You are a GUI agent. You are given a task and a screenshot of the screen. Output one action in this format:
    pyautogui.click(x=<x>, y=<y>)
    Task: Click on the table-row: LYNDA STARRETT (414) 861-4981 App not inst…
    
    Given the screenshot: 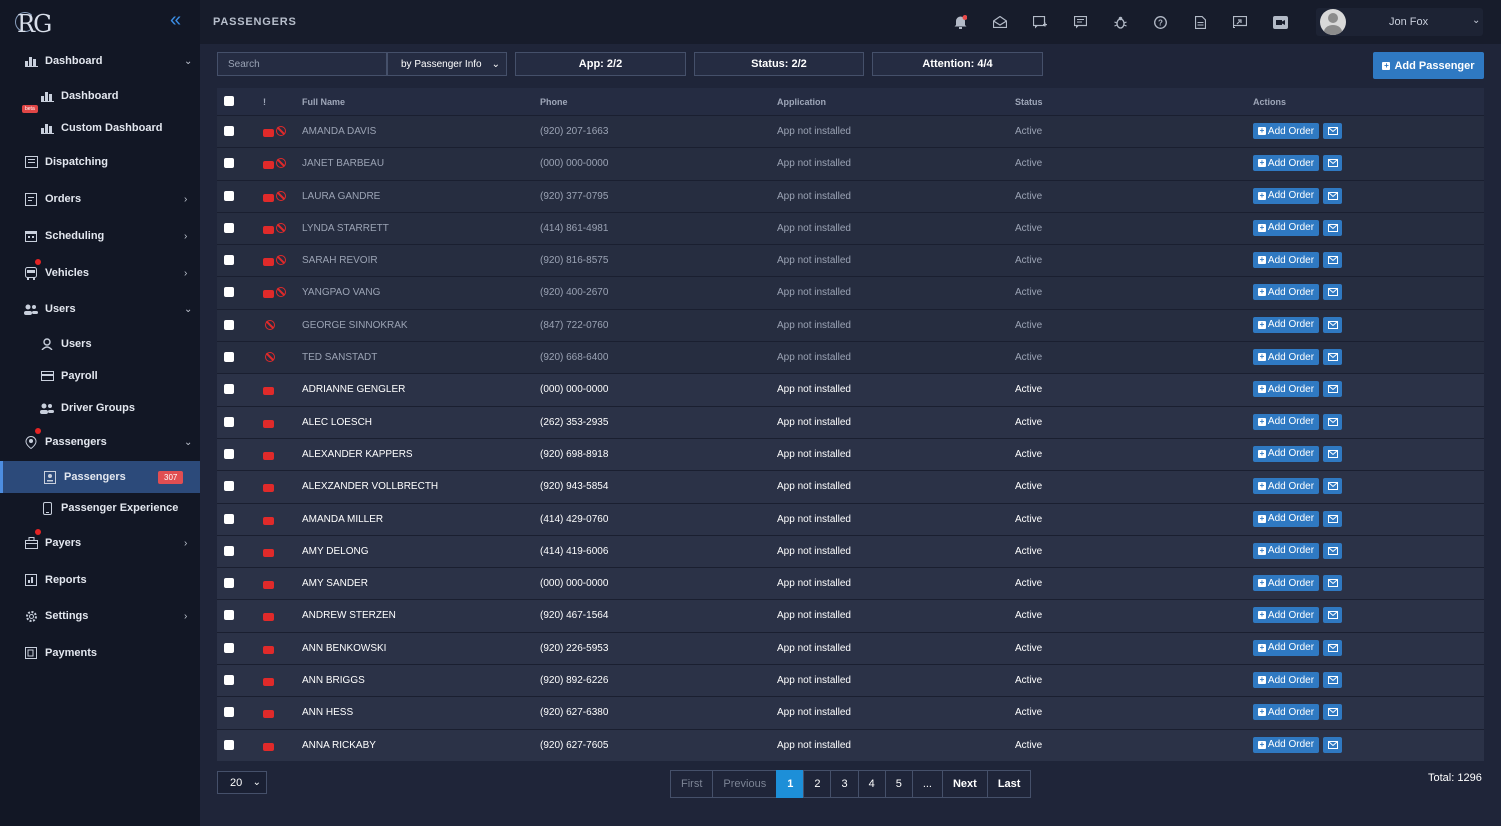 What is the action you would take?
    pyautogui.click(x=850, y=228)
    